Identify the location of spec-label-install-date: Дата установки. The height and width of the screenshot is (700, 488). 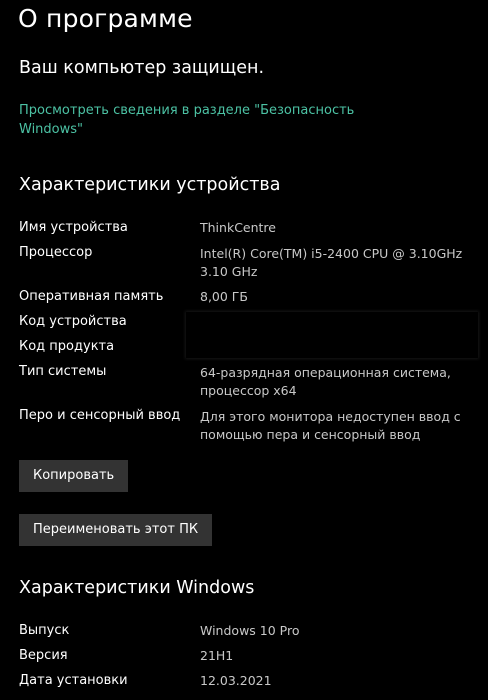
(73, 680).